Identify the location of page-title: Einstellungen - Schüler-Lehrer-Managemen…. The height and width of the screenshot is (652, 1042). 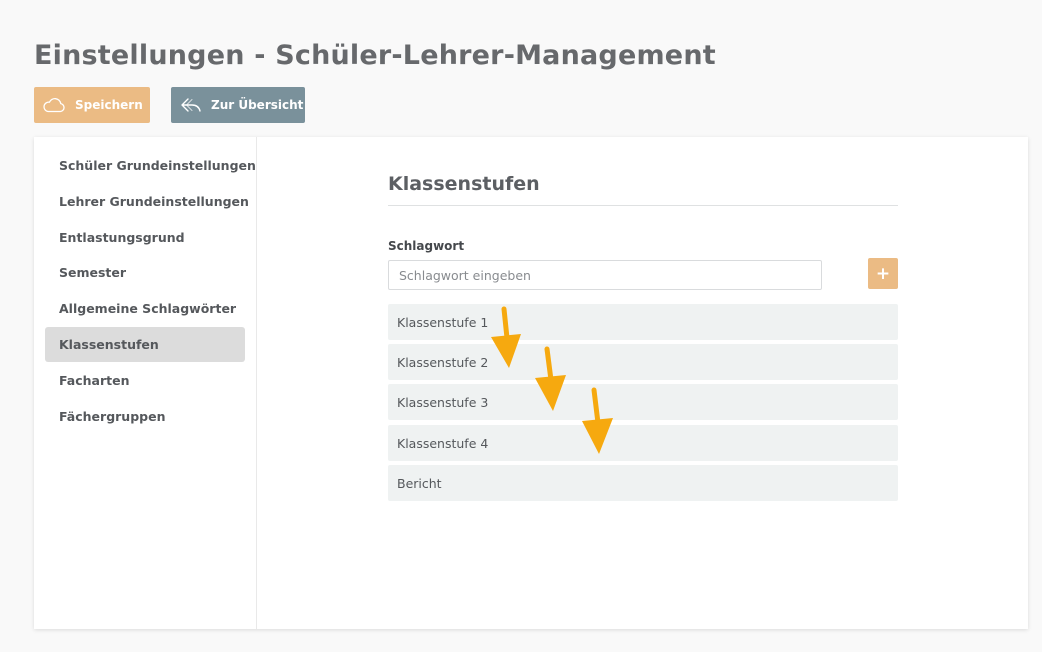
(375, 55).